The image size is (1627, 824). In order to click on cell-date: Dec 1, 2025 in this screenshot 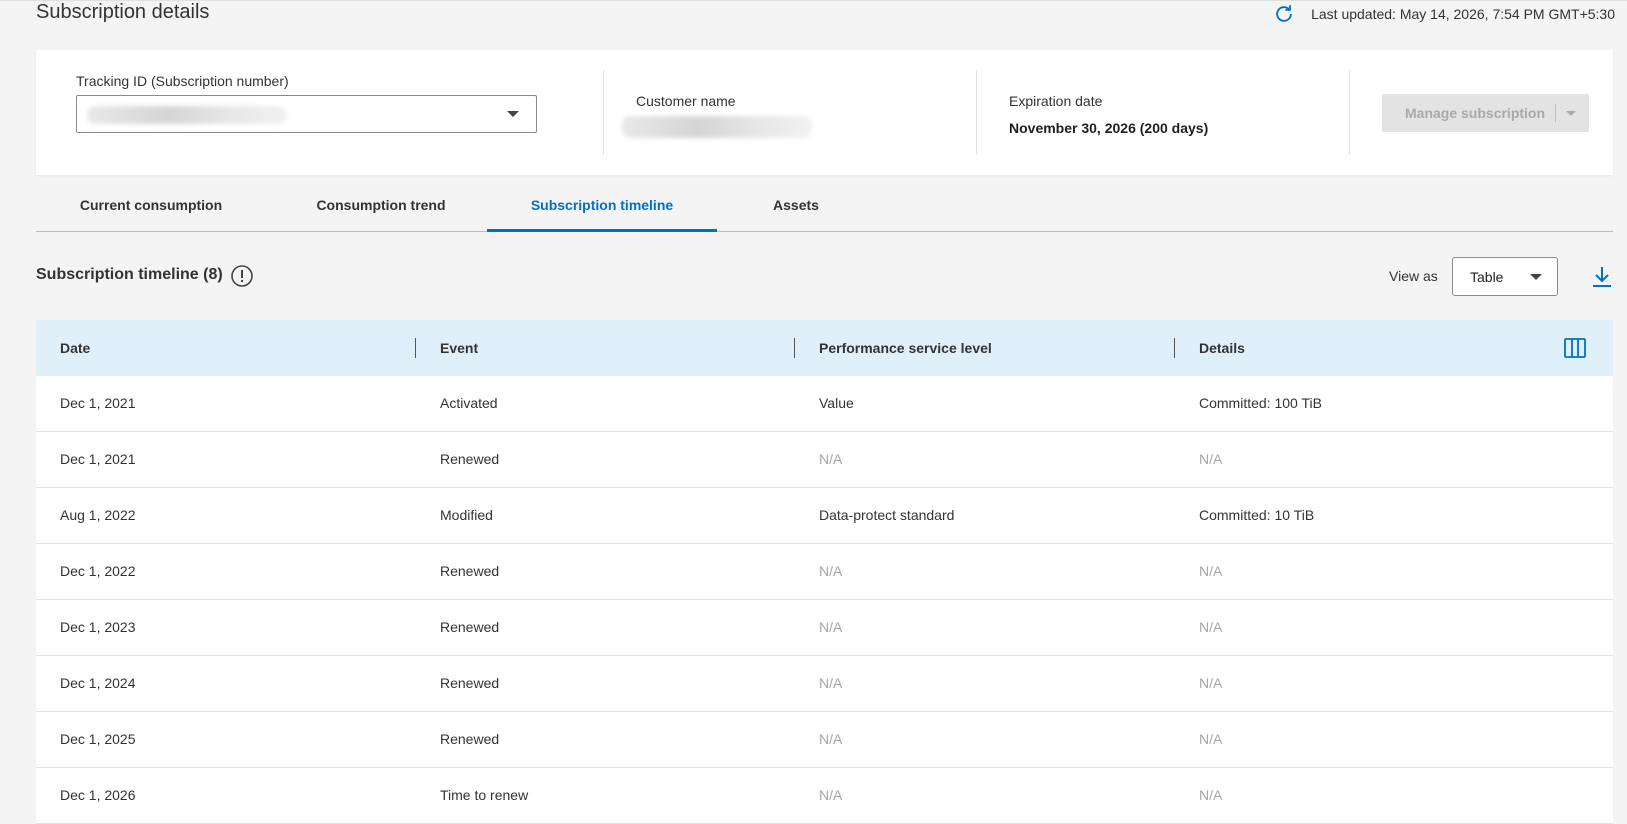, I will do `click(98, 739)`.